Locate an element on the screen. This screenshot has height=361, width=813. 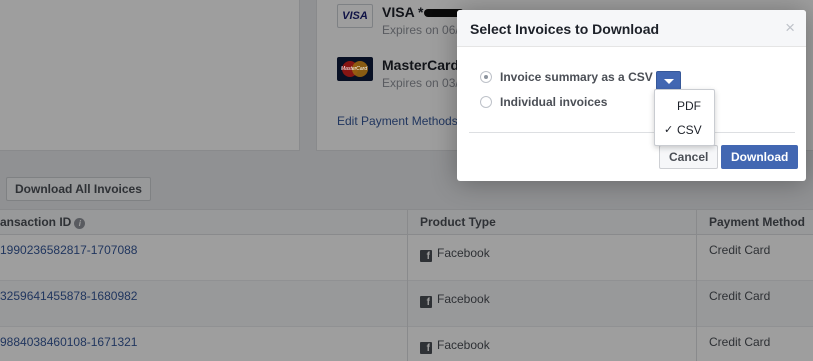
dialog-title: Select Invoices to Download is located at coordinates (565, 29).